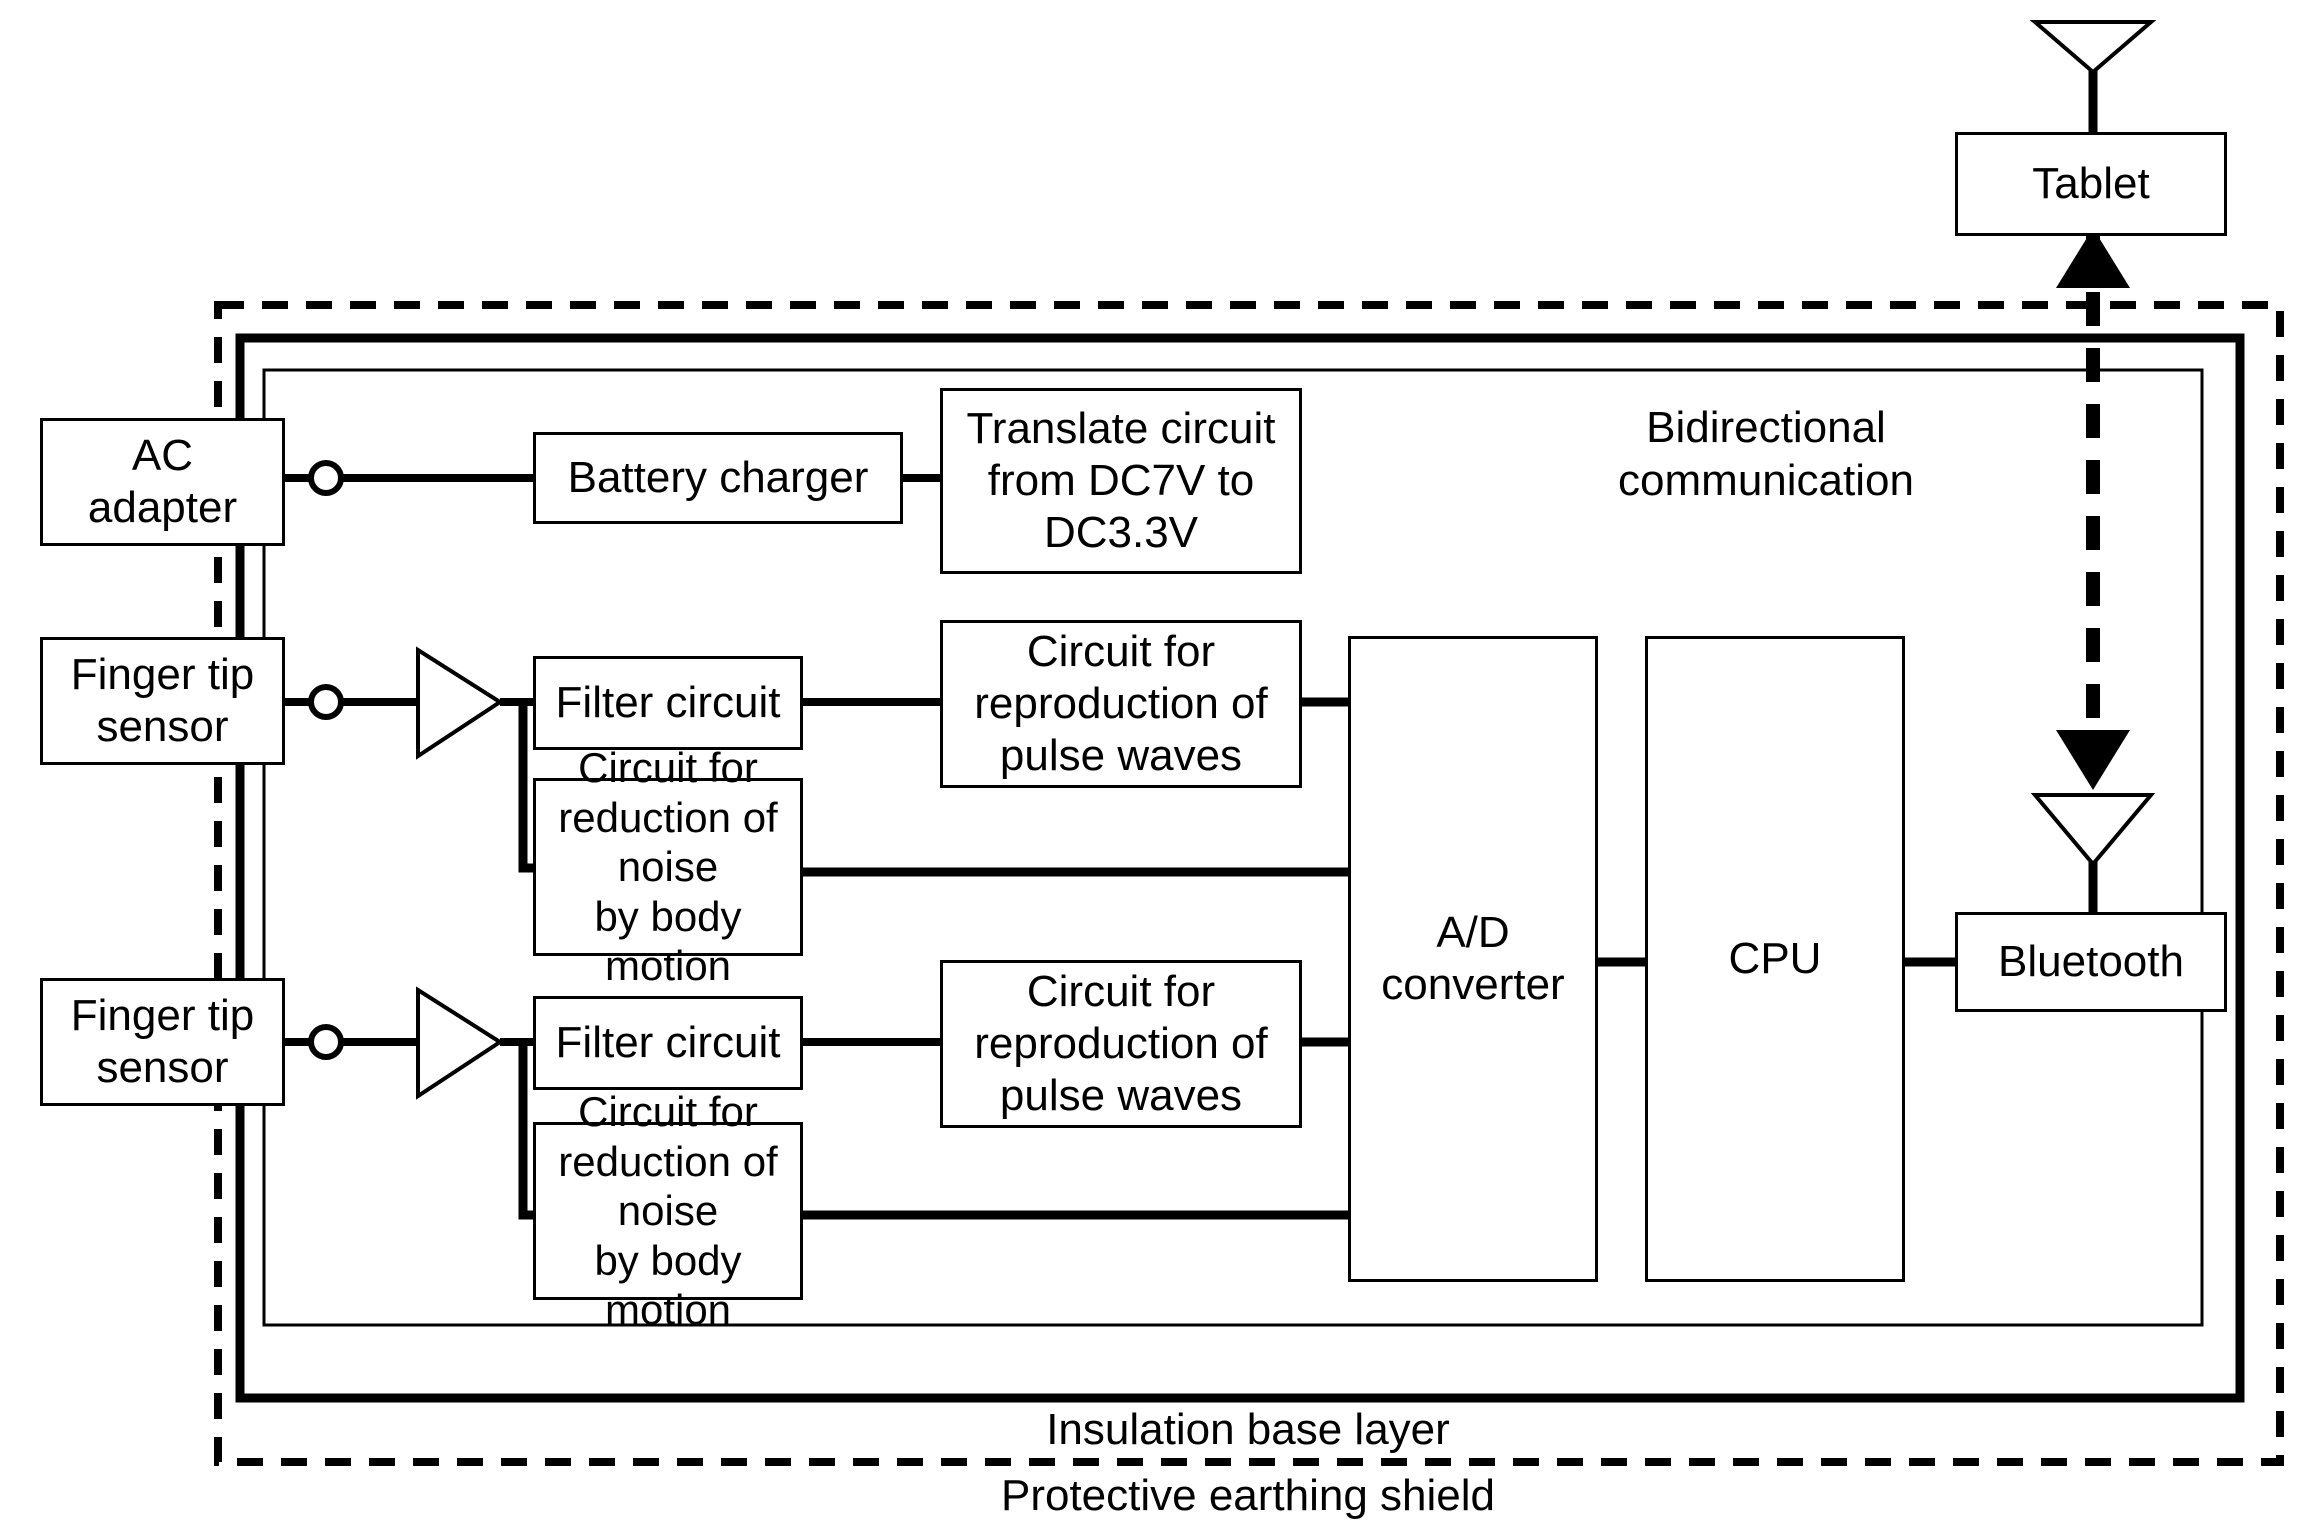 This screenshot has height=1536, width=2316. I want to click on block-cpu: CPU, so click(1775, 959).